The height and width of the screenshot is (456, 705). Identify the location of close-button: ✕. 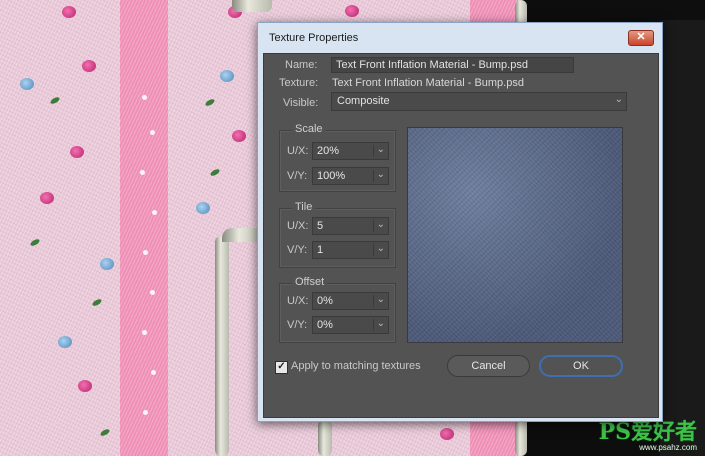
(641, 38).